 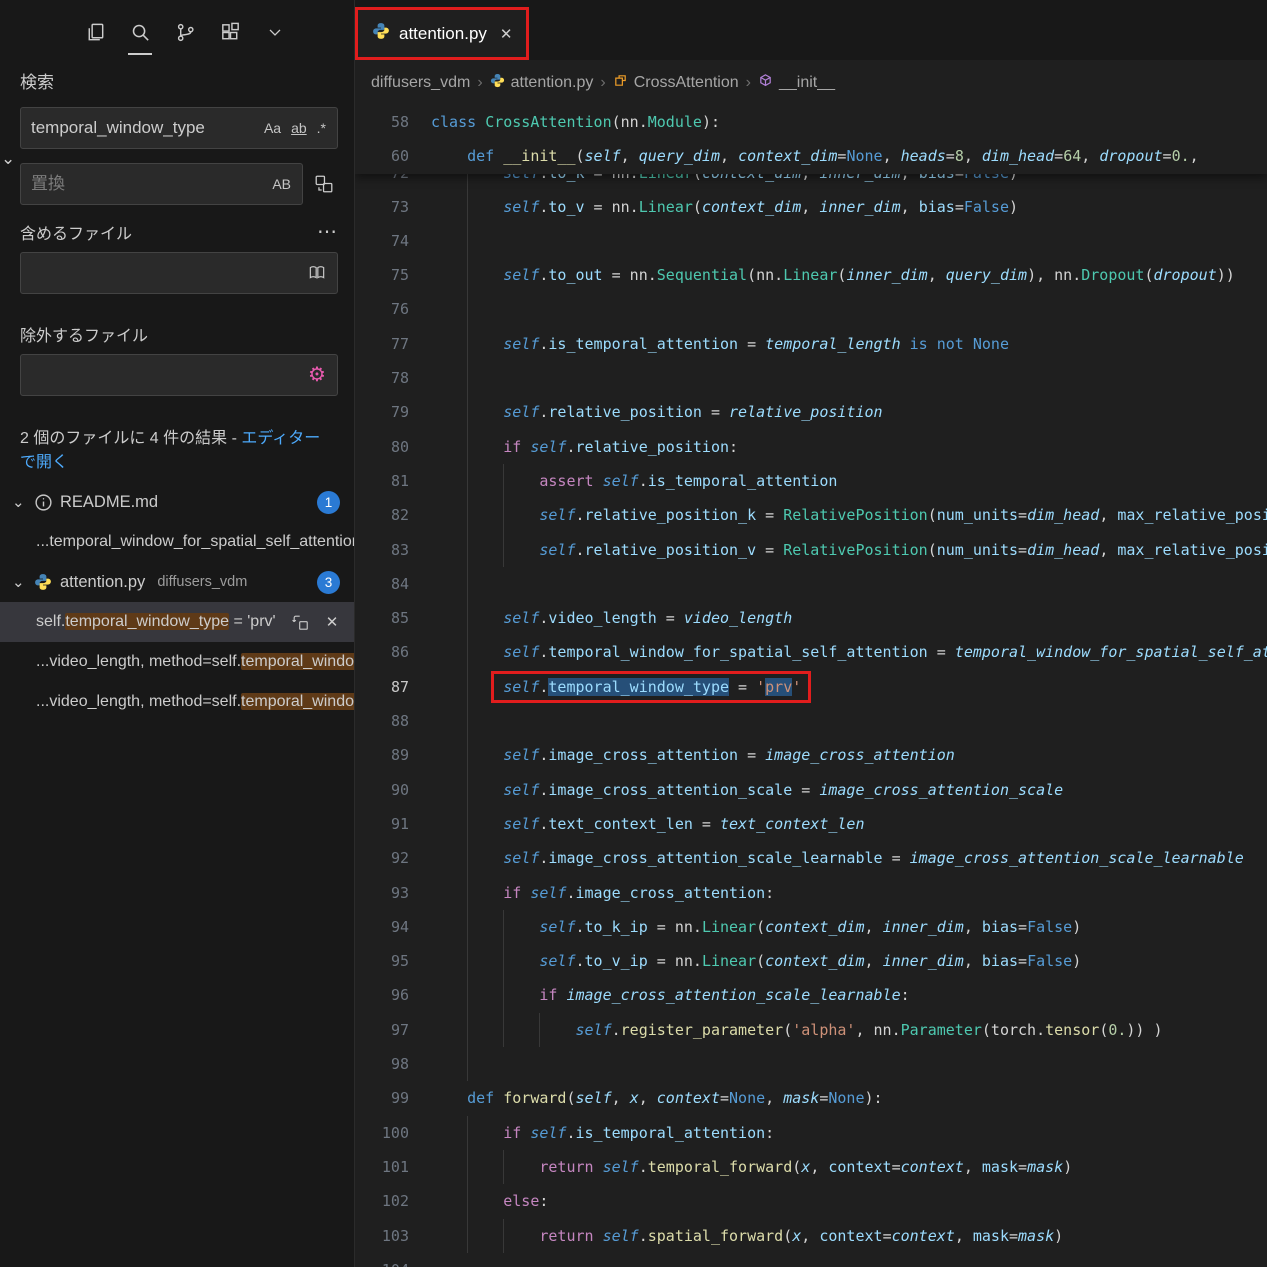 What do you see at coordinates (420, 83) in the screenshot?
I see `breadcrumb-item-folder: diffusers_vdm` at bounding box center [420, 83].